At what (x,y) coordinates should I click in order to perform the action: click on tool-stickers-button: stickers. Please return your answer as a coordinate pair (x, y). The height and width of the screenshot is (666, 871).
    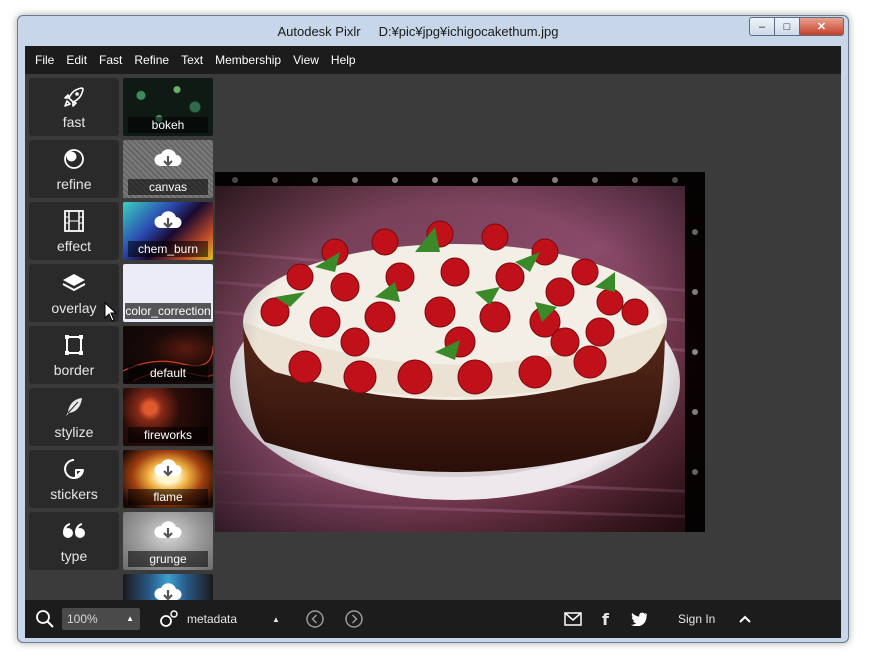
    Looking at the image, I should click on (74, 479).